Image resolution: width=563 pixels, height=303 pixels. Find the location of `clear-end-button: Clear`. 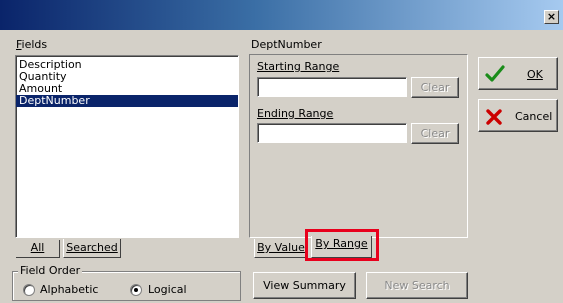

clear-end-button: Clear is located at coordinates (435, 133).